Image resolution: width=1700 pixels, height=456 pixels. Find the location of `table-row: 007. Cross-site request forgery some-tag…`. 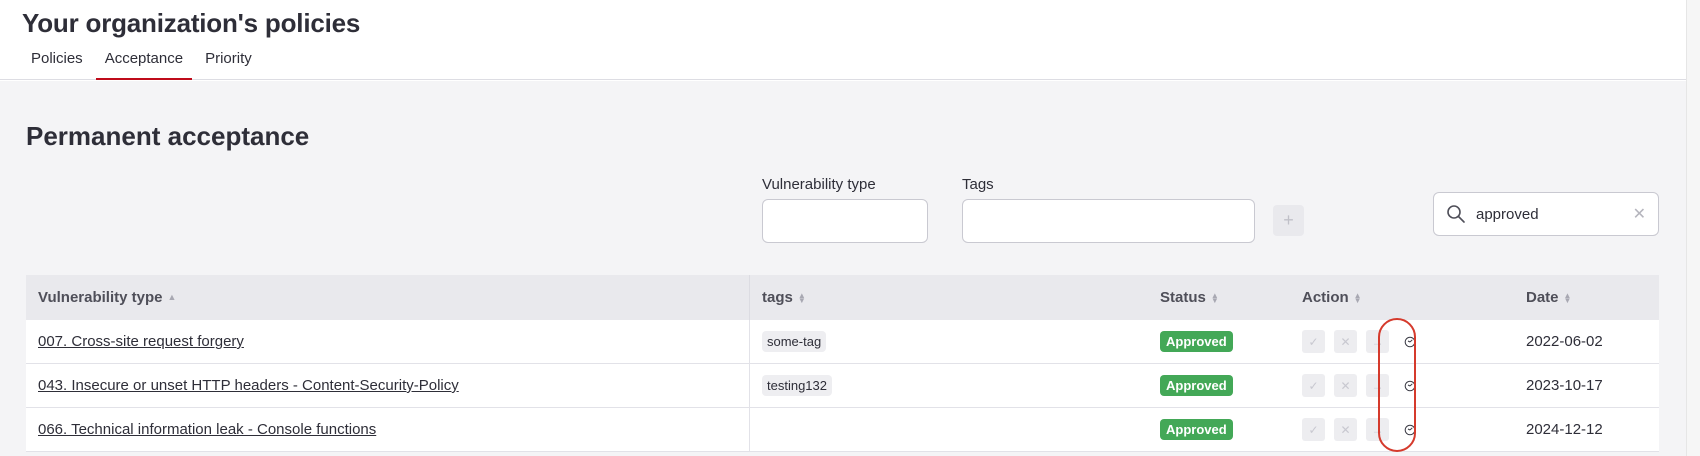

table-row: 007. Cross-site request forgery some-tag… is located at coordinates (842, 342).